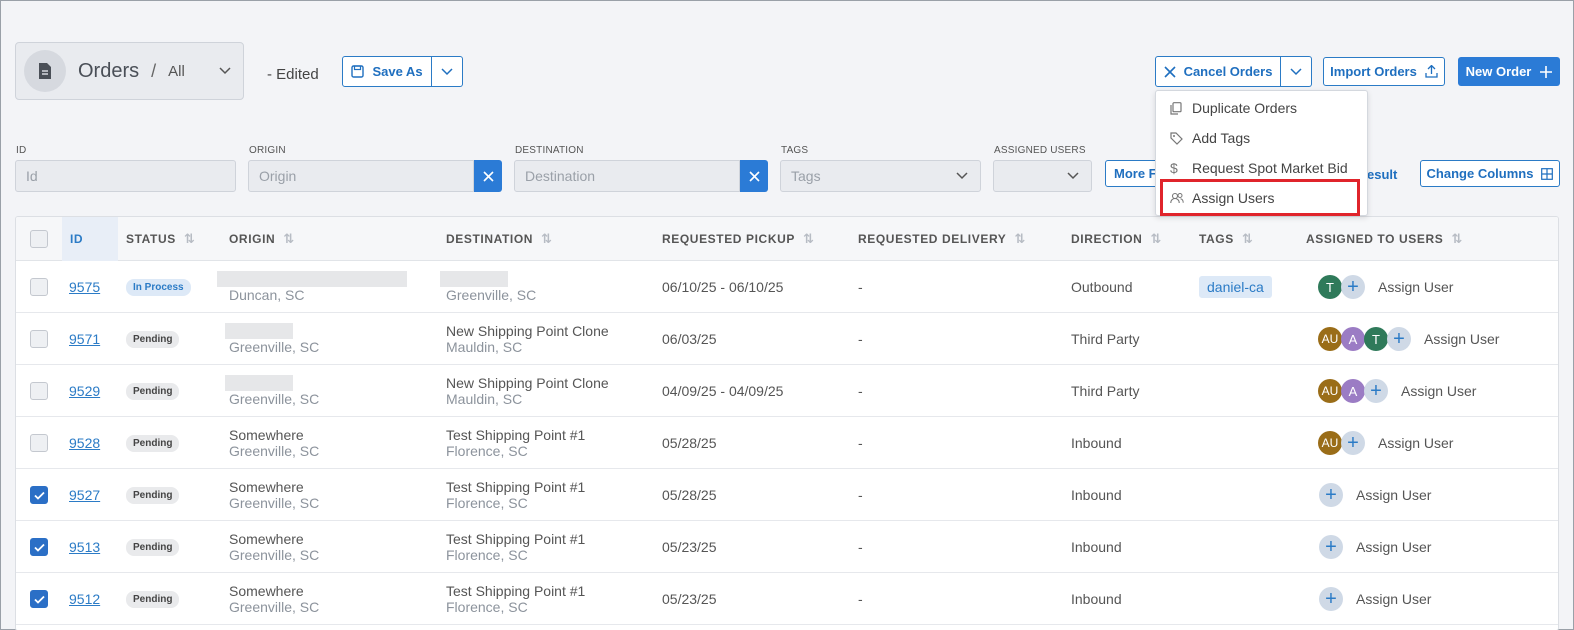 The height and width of the screenshot is (630, 1574). What do you see at coordinates (153, 547) in the screenshot?
I see `status-cell: Pending` at bounding box center [153, 547].